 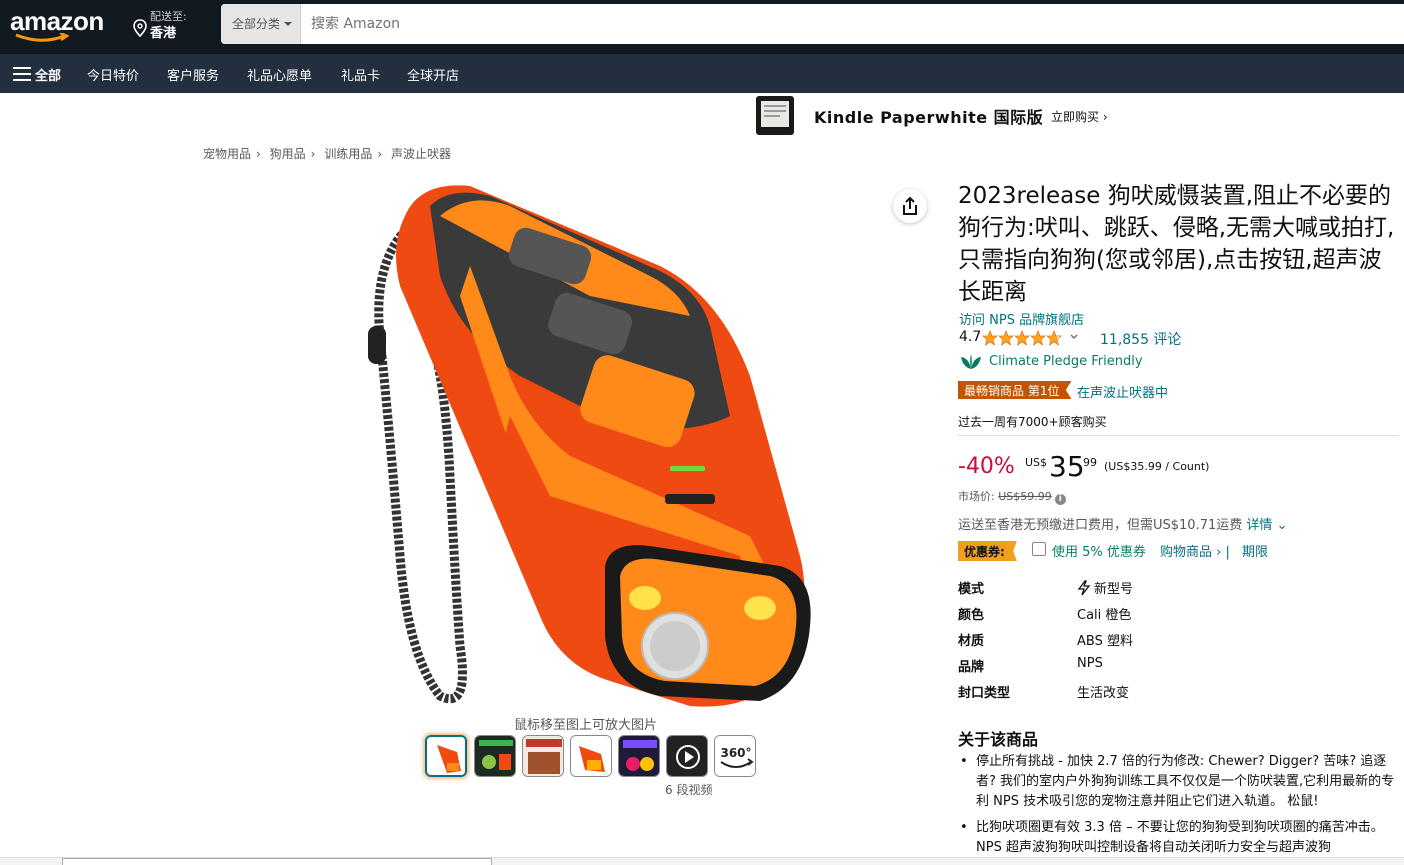 What do you see at coordinates (1158, 588) in the screenshot?
I see `spec-row: 模式 新型号` at bounding box center [1158, 588].